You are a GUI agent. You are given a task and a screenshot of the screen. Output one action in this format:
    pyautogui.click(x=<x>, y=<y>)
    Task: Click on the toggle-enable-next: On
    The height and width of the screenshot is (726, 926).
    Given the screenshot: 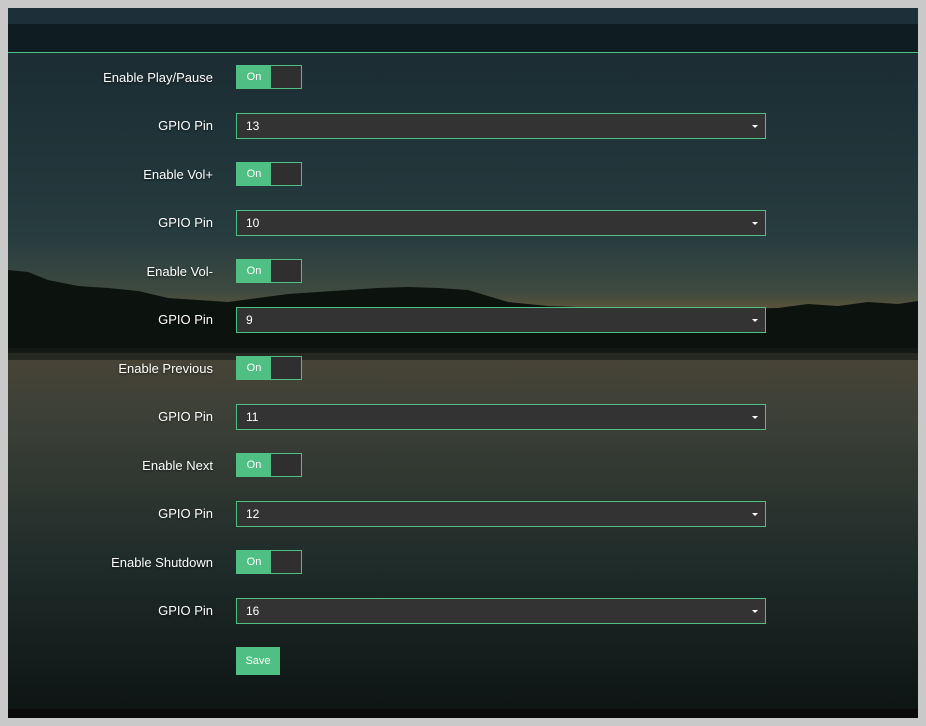 What is the action you would take?
    pyautogui.click(x=269, y=465)
    